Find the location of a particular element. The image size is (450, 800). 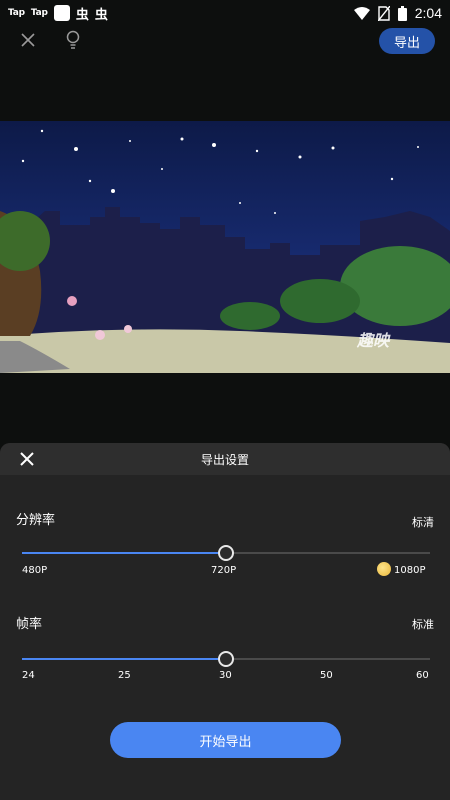

clock-time: 2:04 is located at coordinates (428, 13).